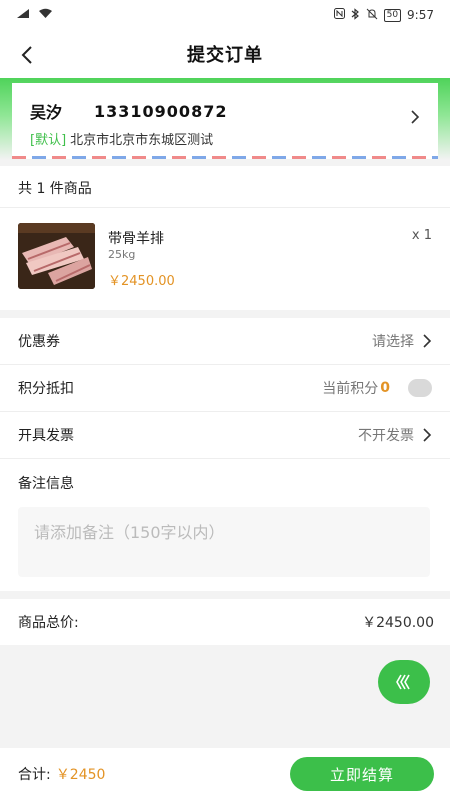 This screenshot has width=450, height=800. I want to click on invoice-value: 不开发票, so click(386, 436).